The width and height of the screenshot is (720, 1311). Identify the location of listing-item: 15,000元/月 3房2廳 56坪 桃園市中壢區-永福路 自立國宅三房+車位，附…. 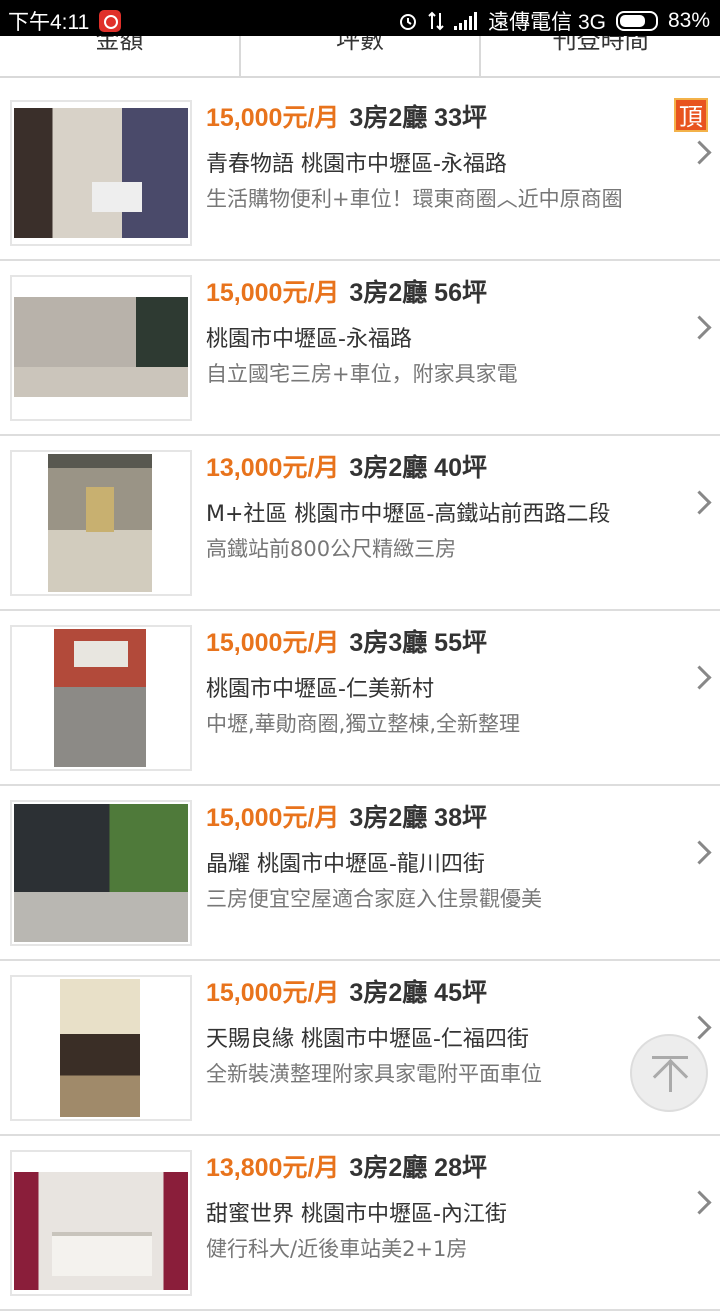
(360, 348).